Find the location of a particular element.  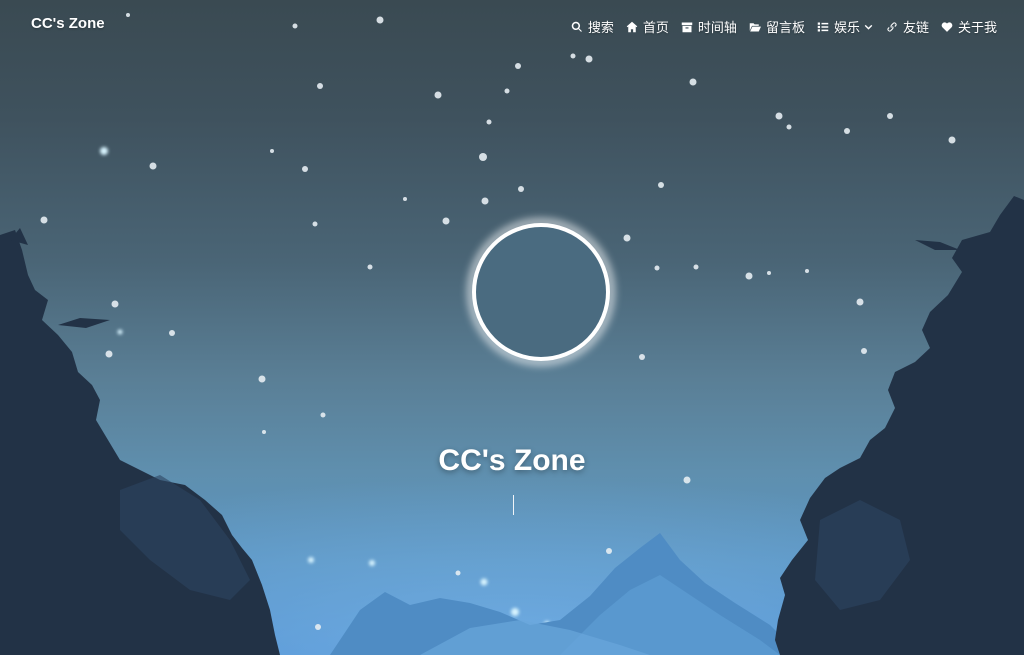

link-icon is located at coordinates (892, 26).